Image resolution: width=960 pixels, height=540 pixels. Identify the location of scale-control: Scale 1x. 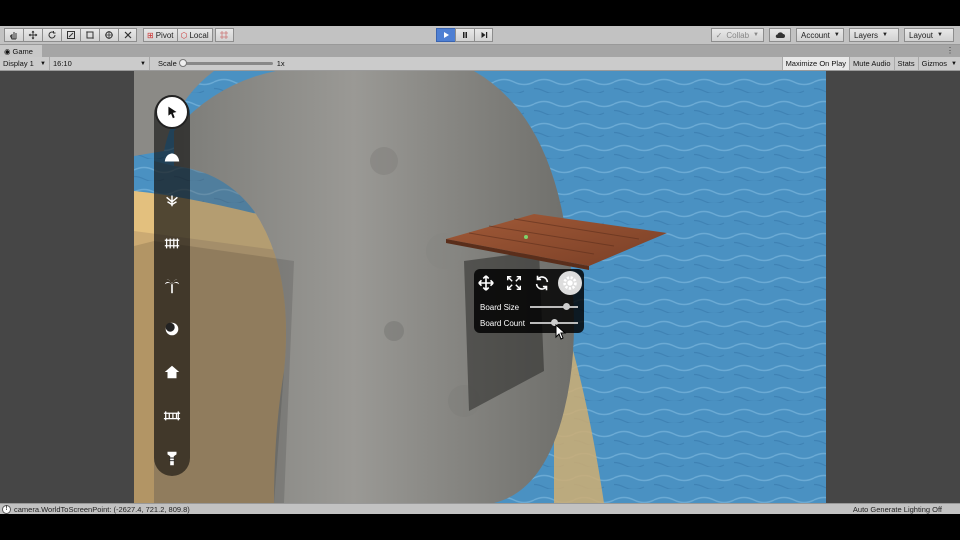
(221, 63).